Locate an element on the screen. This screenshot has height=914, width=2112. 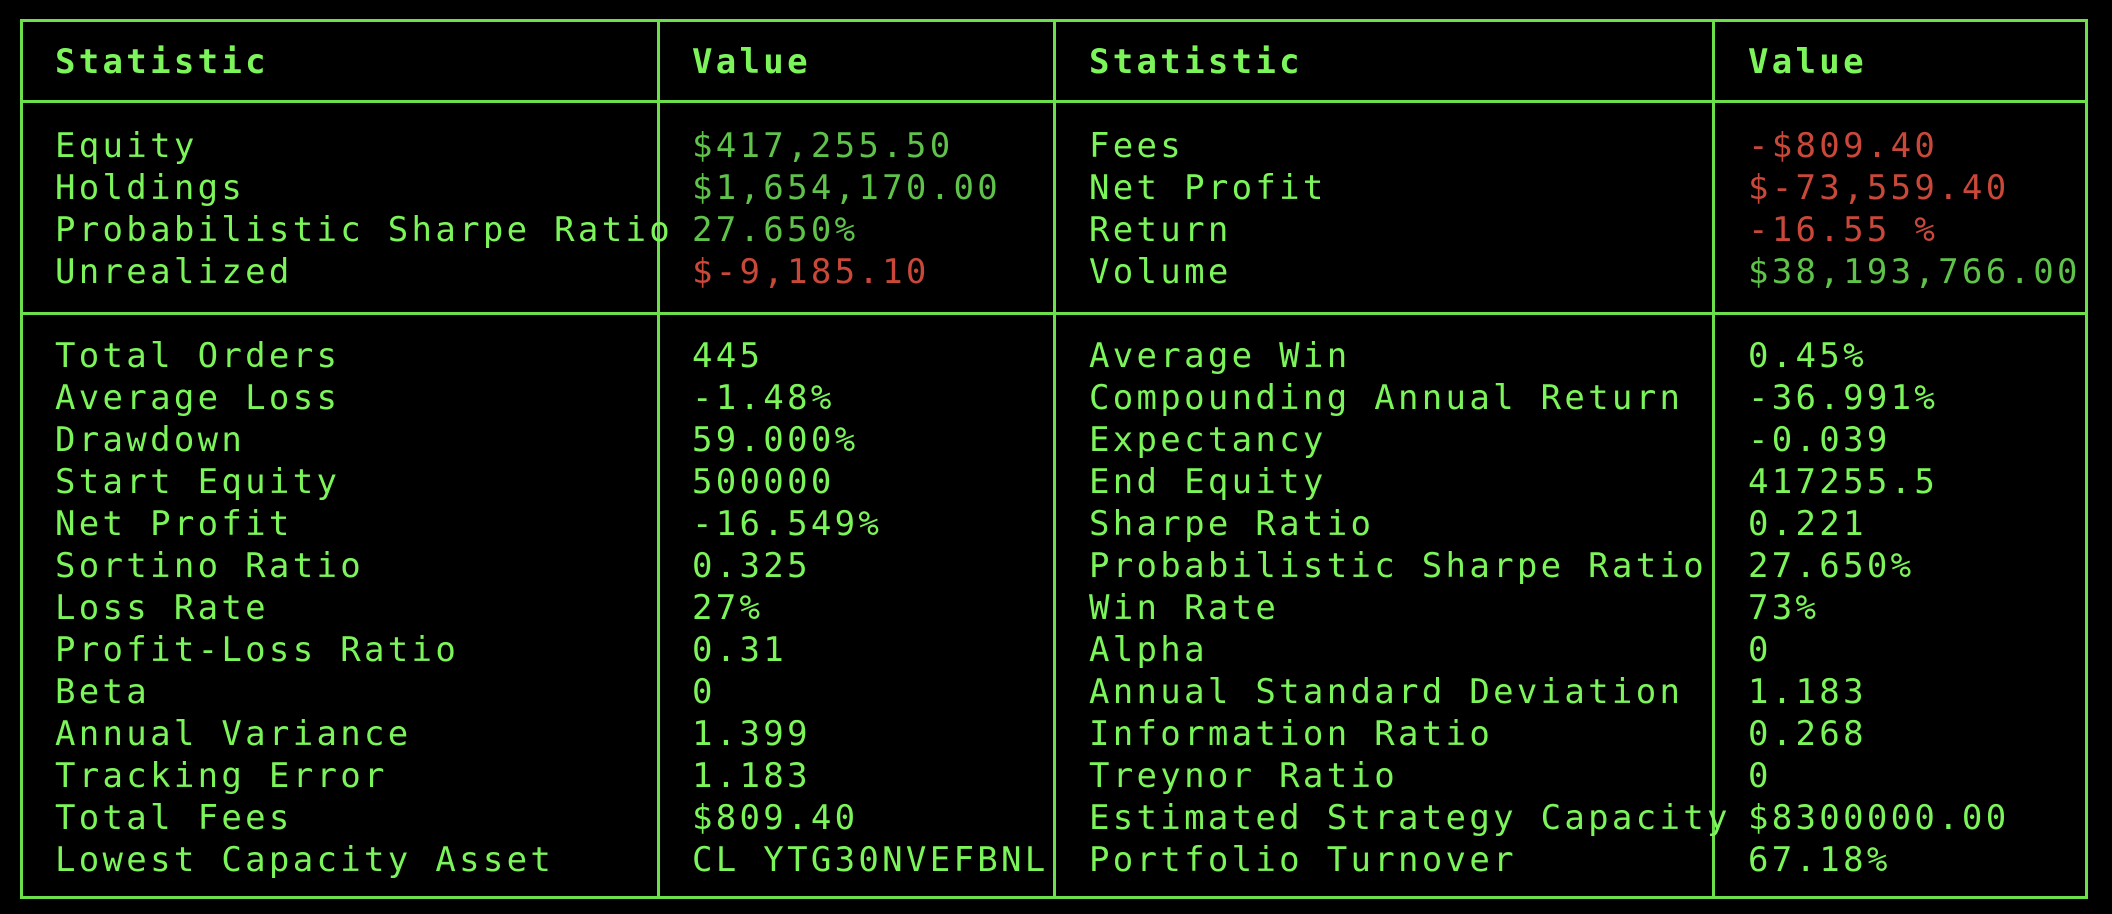
statistic-value: 27% is located at coordinates (728, 608).